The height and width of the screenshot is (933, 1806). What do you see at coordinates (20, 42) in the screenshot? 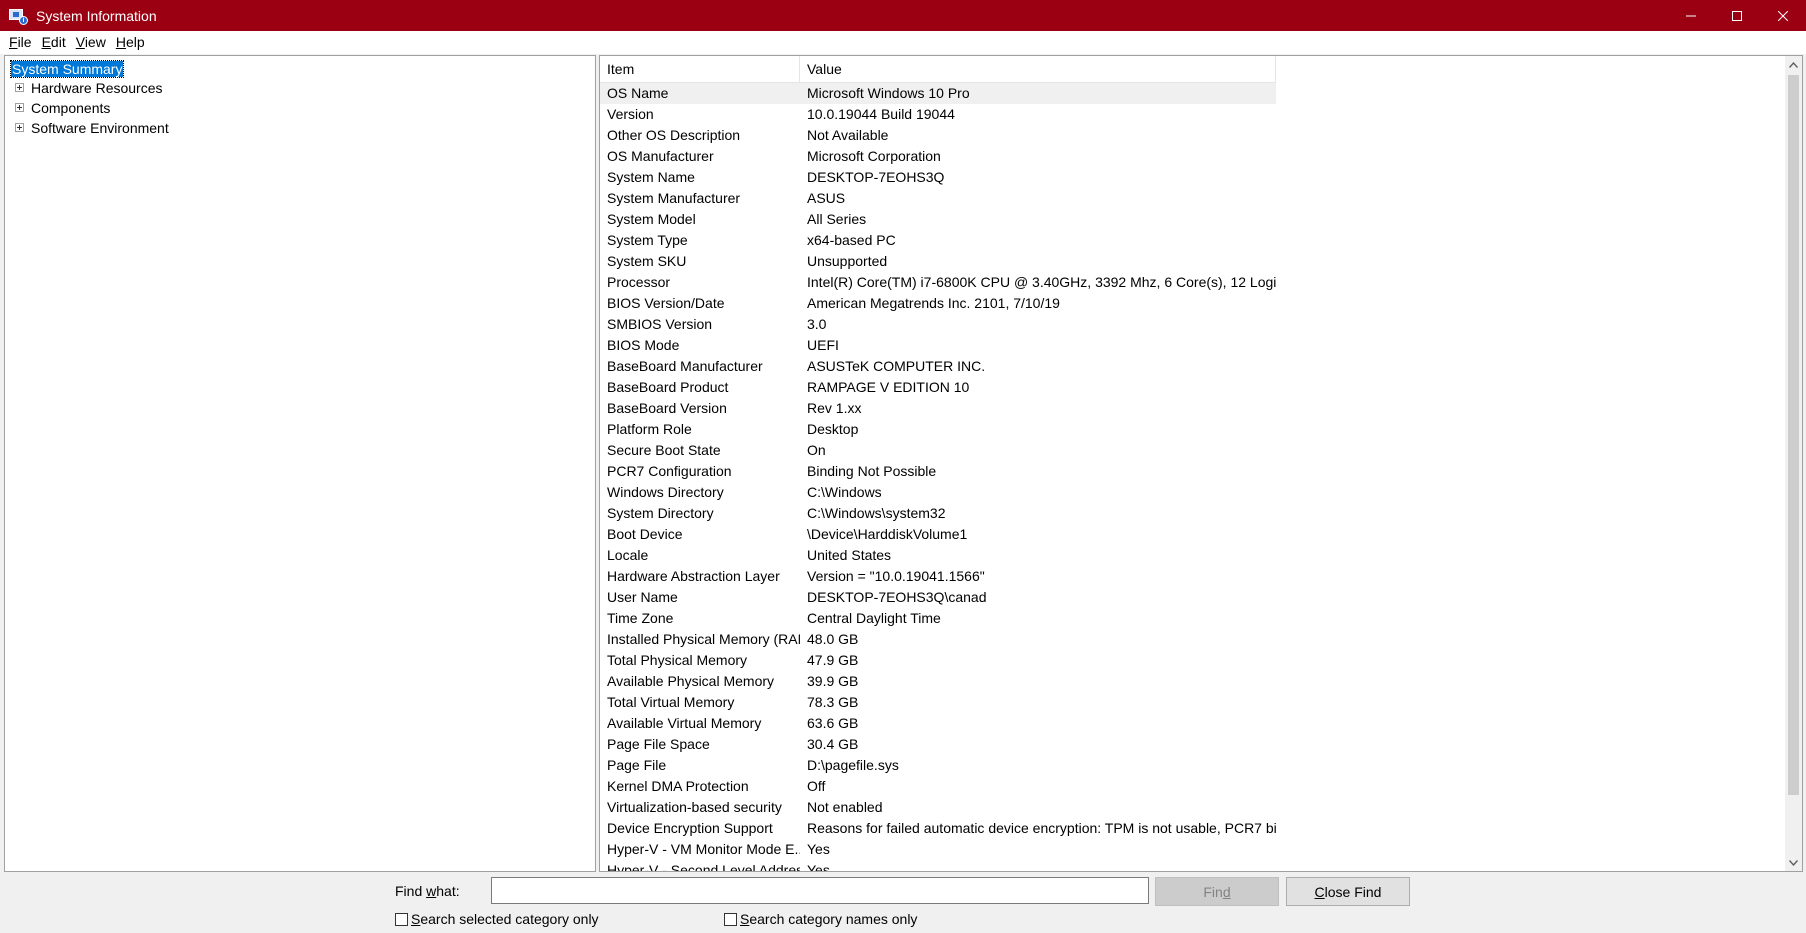
I see `menu-file: File` at bounding box center [20, 42].